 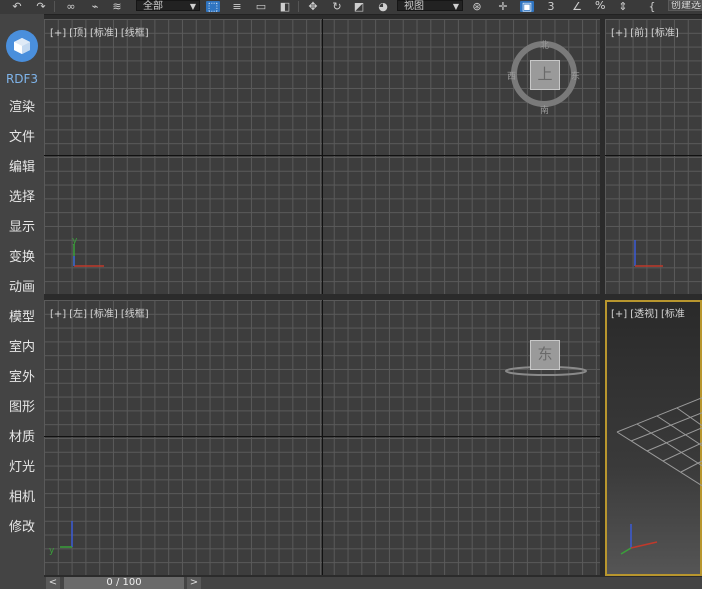 I want to click on compass-east: 东, so click(x=576, y=77).